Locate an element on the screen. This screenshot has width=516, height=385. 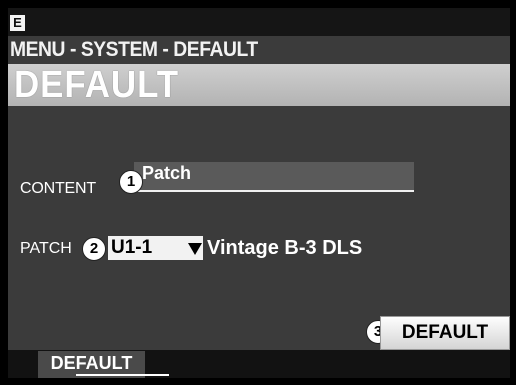
patch-select: U1-1 is located at coordinates (155, 248).